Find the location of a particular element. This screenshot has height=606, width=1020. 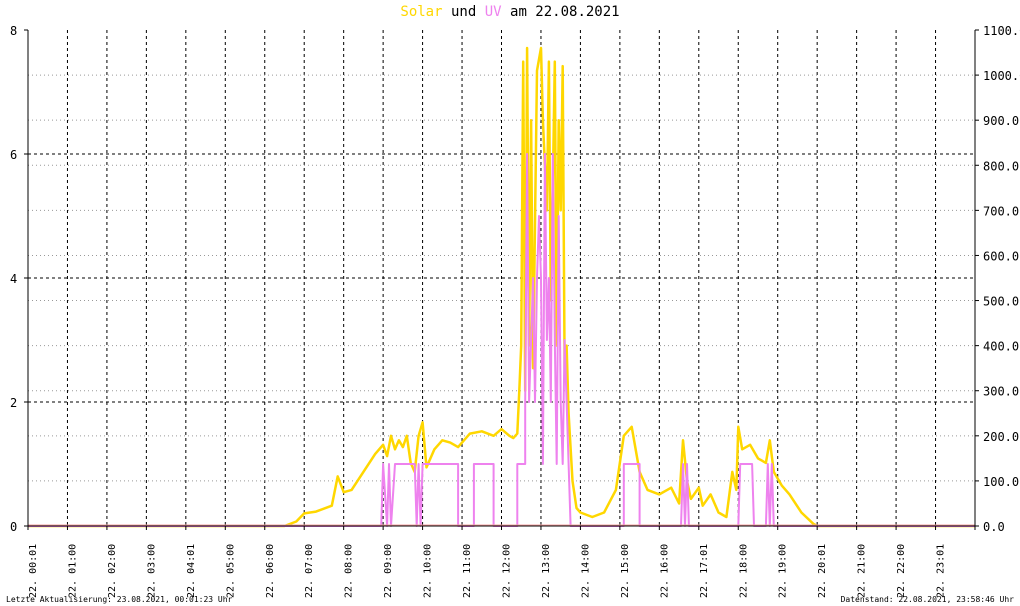

x-tick-label: 22. 12:00 is located at coordinates (507, 571).